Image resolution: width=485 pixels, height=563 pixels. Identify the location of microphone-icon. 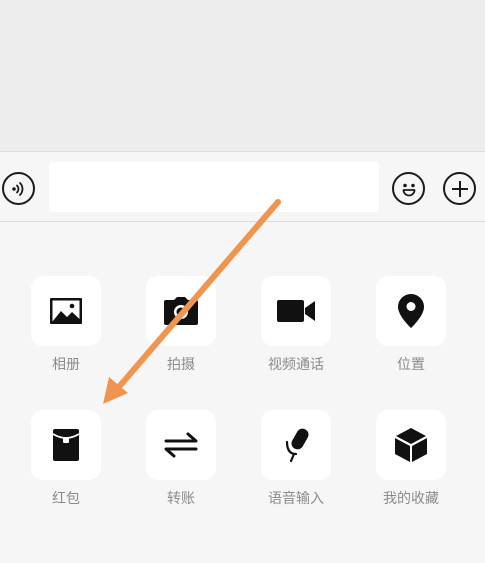
(297, 445).